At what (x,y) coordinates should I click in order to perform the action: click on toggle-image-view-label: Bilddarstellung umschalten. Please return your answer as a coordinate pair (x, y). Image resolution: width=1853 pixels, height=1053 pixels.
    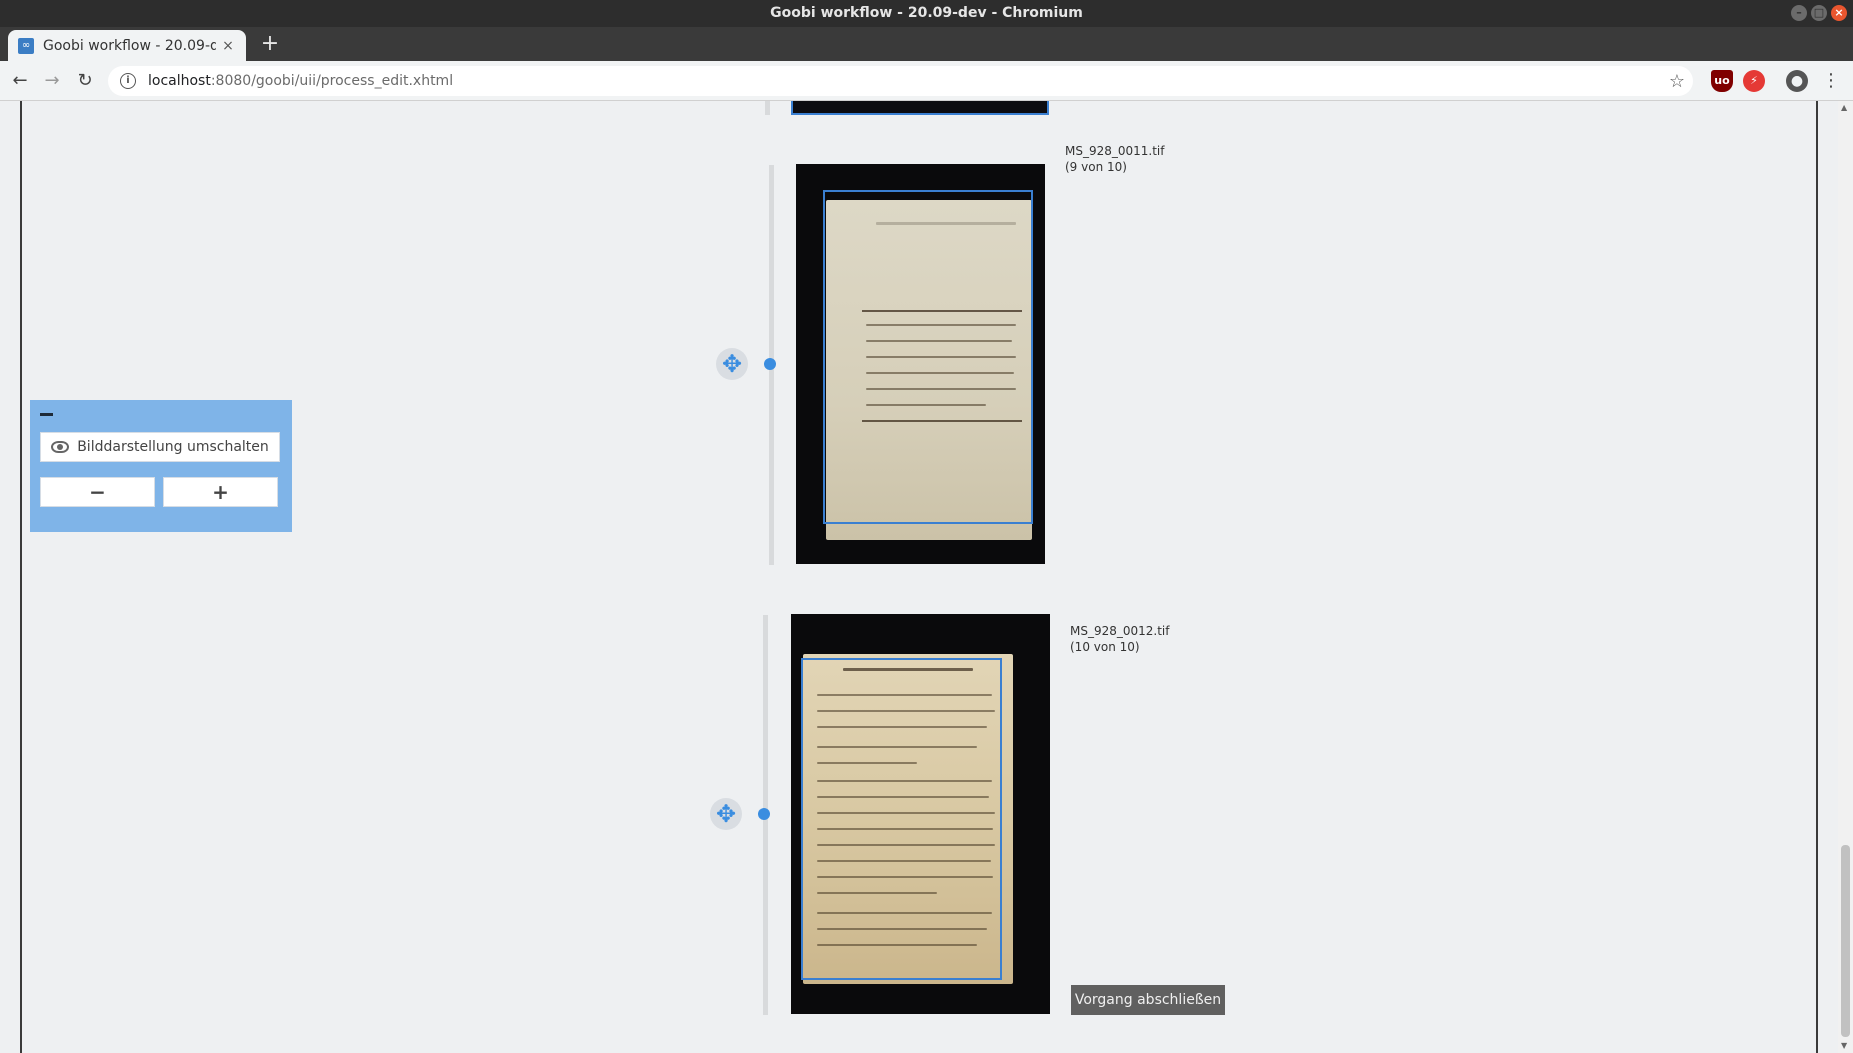
    Looking at the image, I should click on (173, 447).